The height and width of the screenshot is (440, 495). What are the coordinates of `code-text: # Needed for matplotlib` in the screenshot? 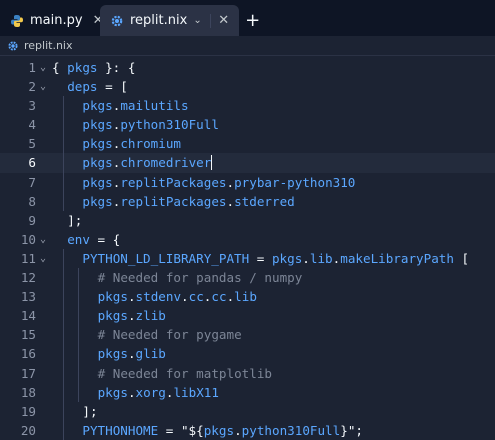 It's located at (185, 373).